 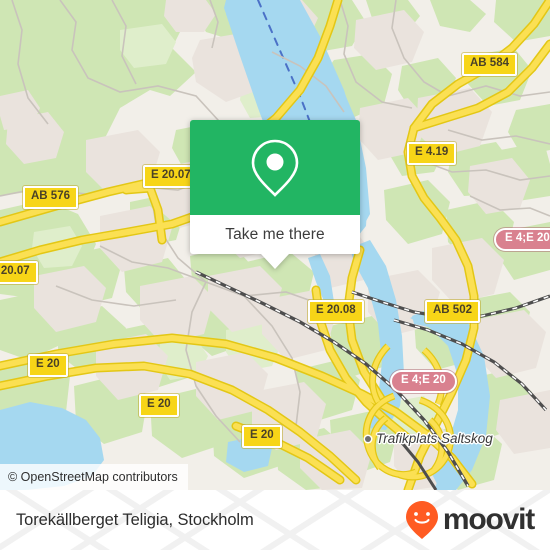 I want to click on moovit-pin-icon, so click(x=421, y=520).